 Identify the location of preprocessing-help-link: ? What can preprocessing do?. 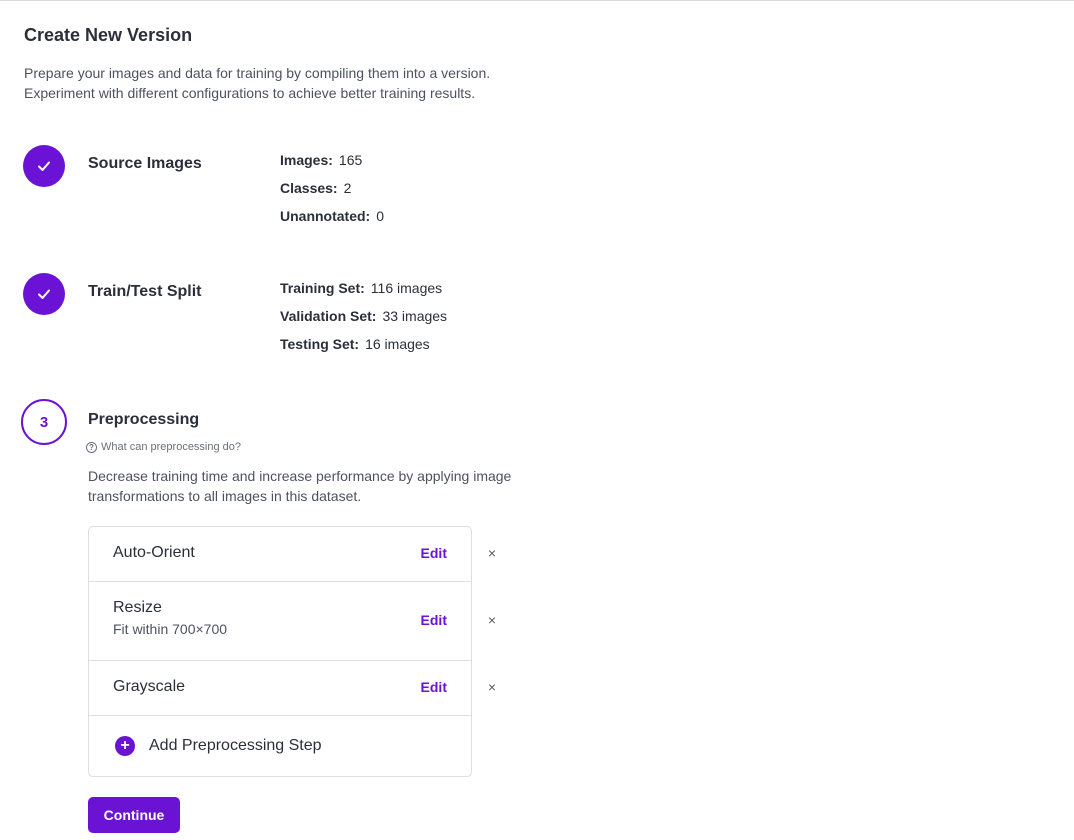
(163, 447).